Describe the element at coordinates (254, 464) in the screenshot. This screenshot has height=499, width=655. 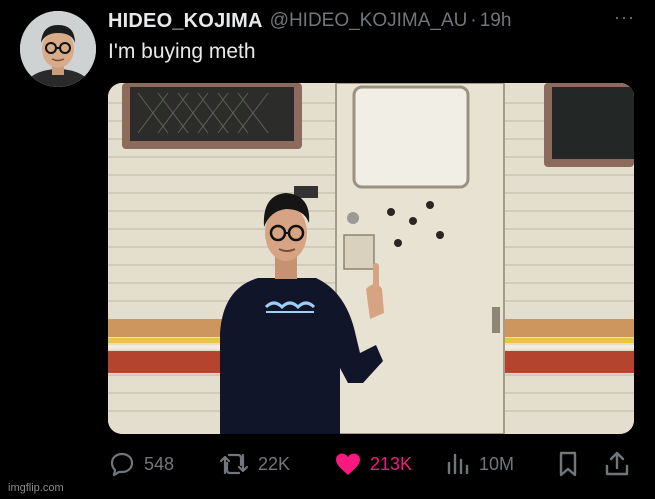
I see `repost-button: 22K` at that location.